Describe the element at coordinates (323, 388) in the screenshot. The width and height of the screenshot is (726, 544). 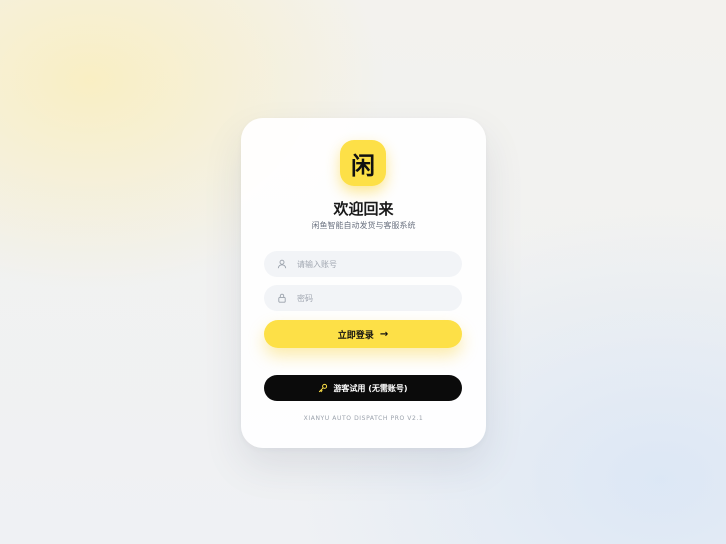
I see `key-icon` at that location.